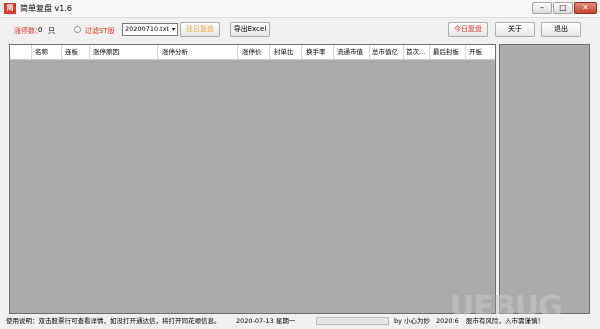  What do you see at coordinates (173, 29) in the screenshot?
I see `chevron-down-icon: ▾` at bounding box center [173, 29].